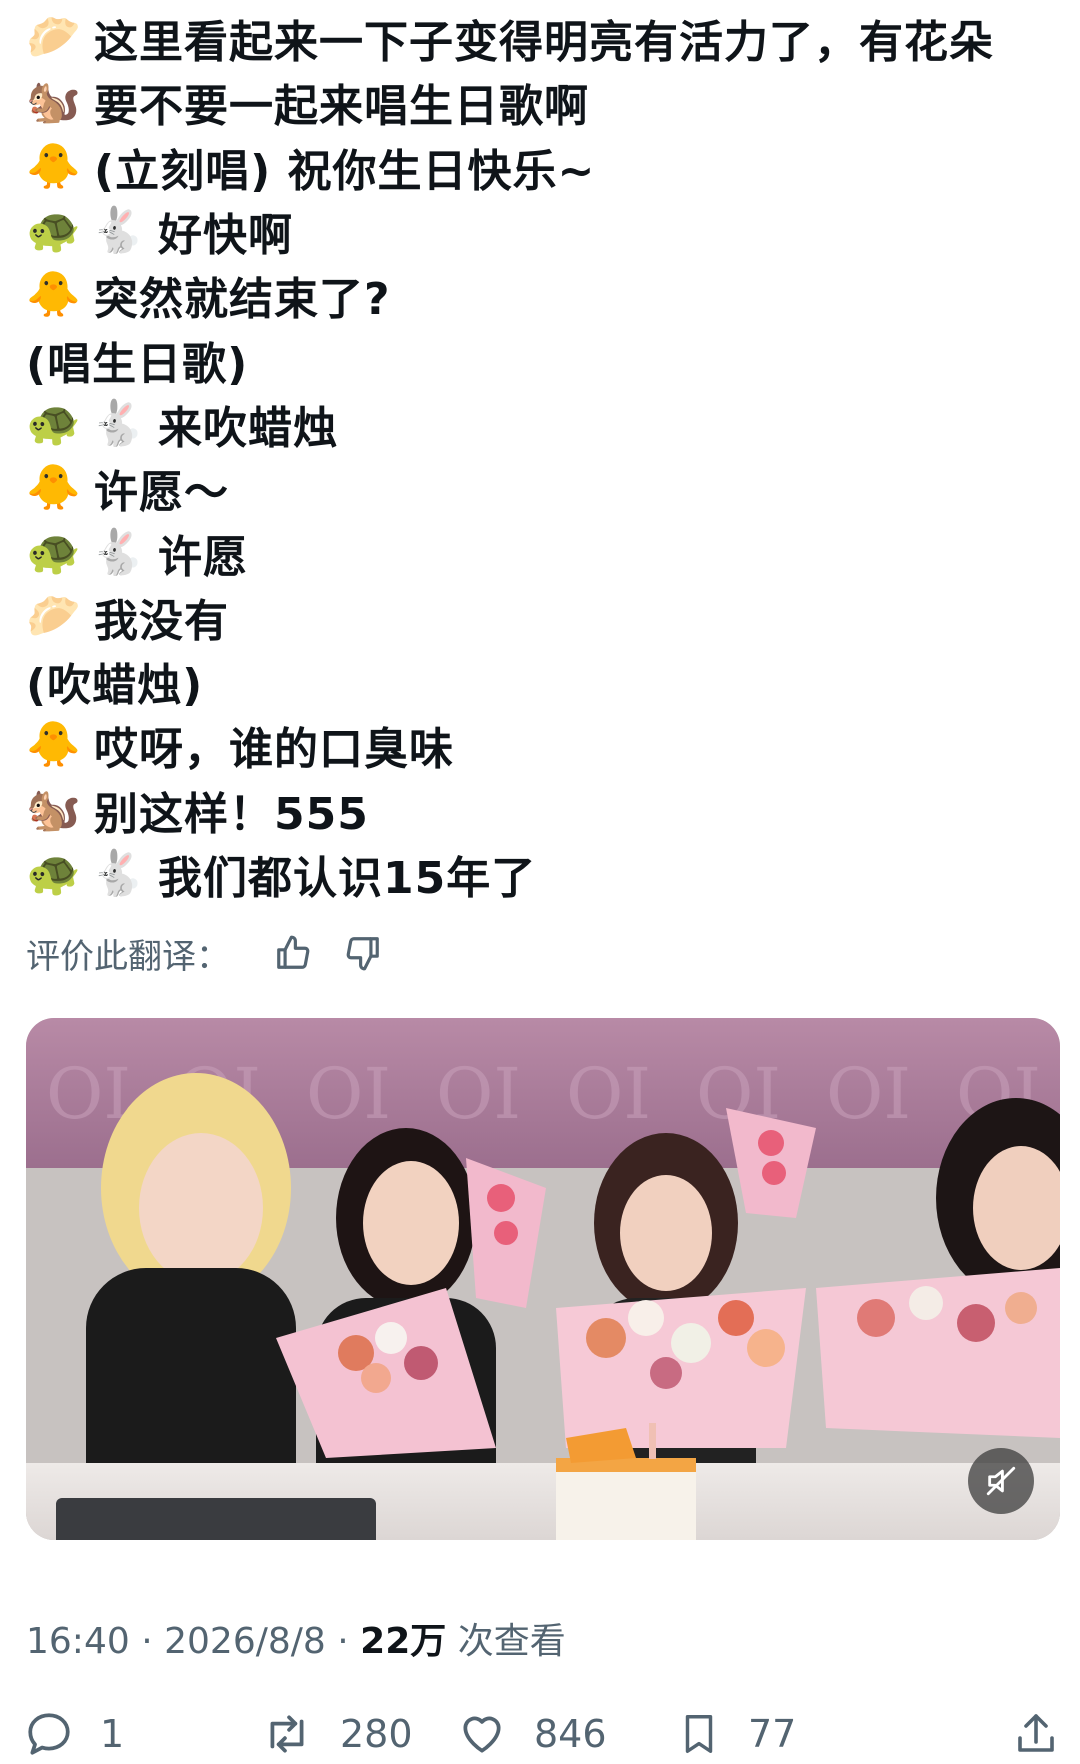  I want to click on tweet-line: (吹蜡烛), so click(546, 681).